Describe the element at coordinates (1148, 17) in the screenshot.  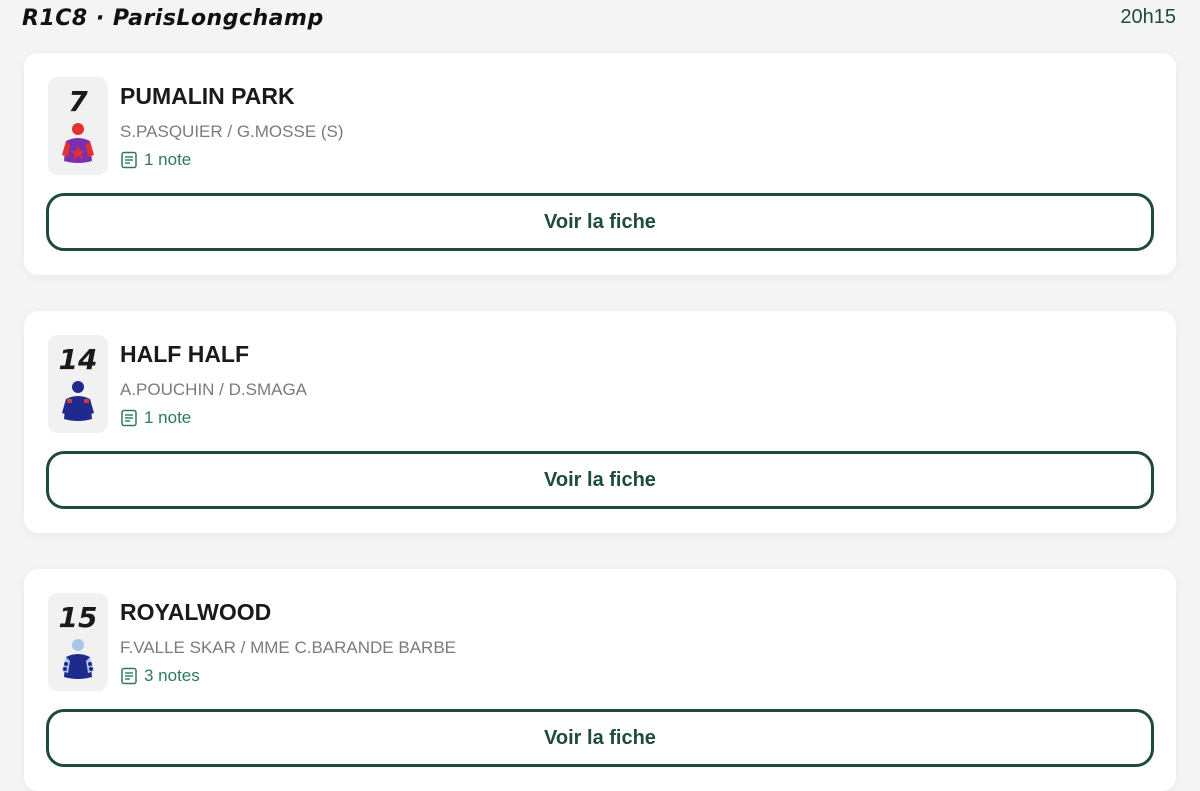
I see `race-time: 20h15` at that location.